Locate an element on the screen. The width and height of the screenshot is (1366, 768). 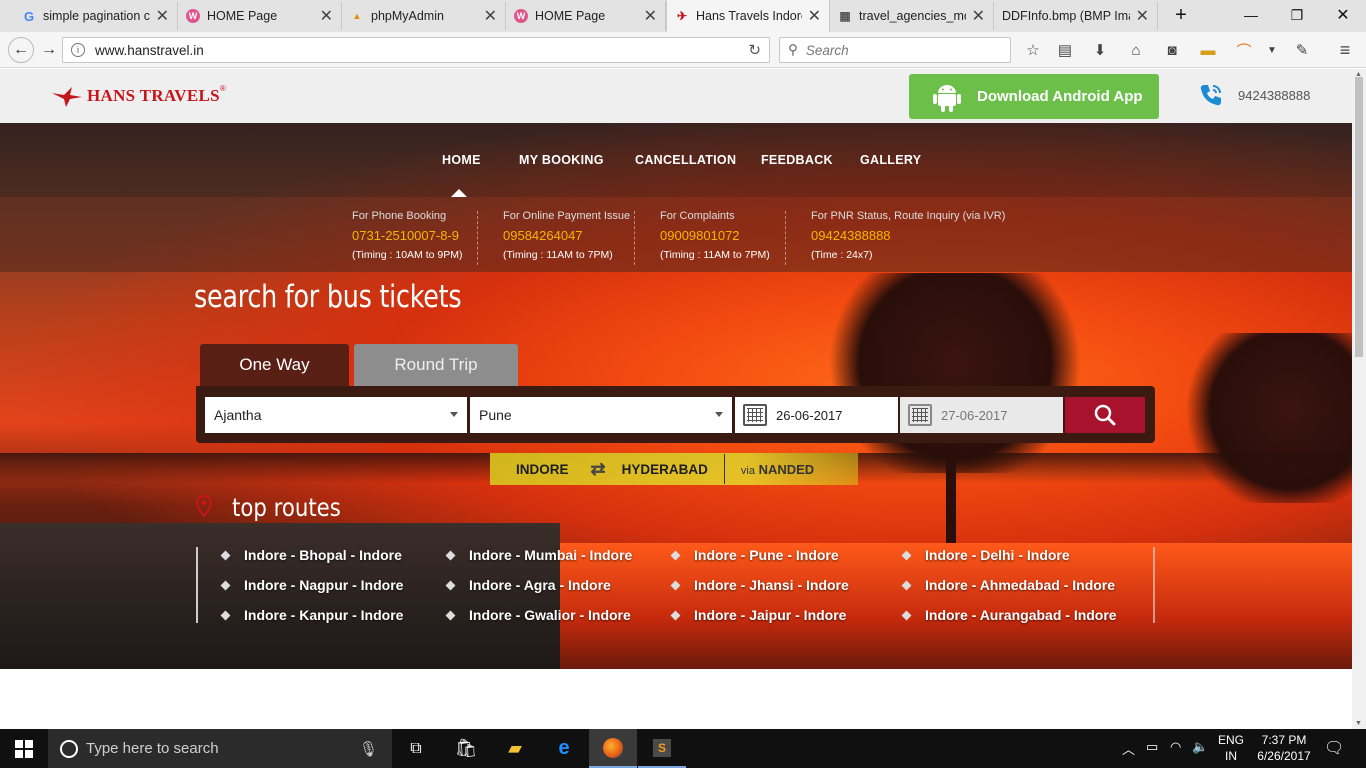
map-pin-icon is located at coordinates (204, 506).